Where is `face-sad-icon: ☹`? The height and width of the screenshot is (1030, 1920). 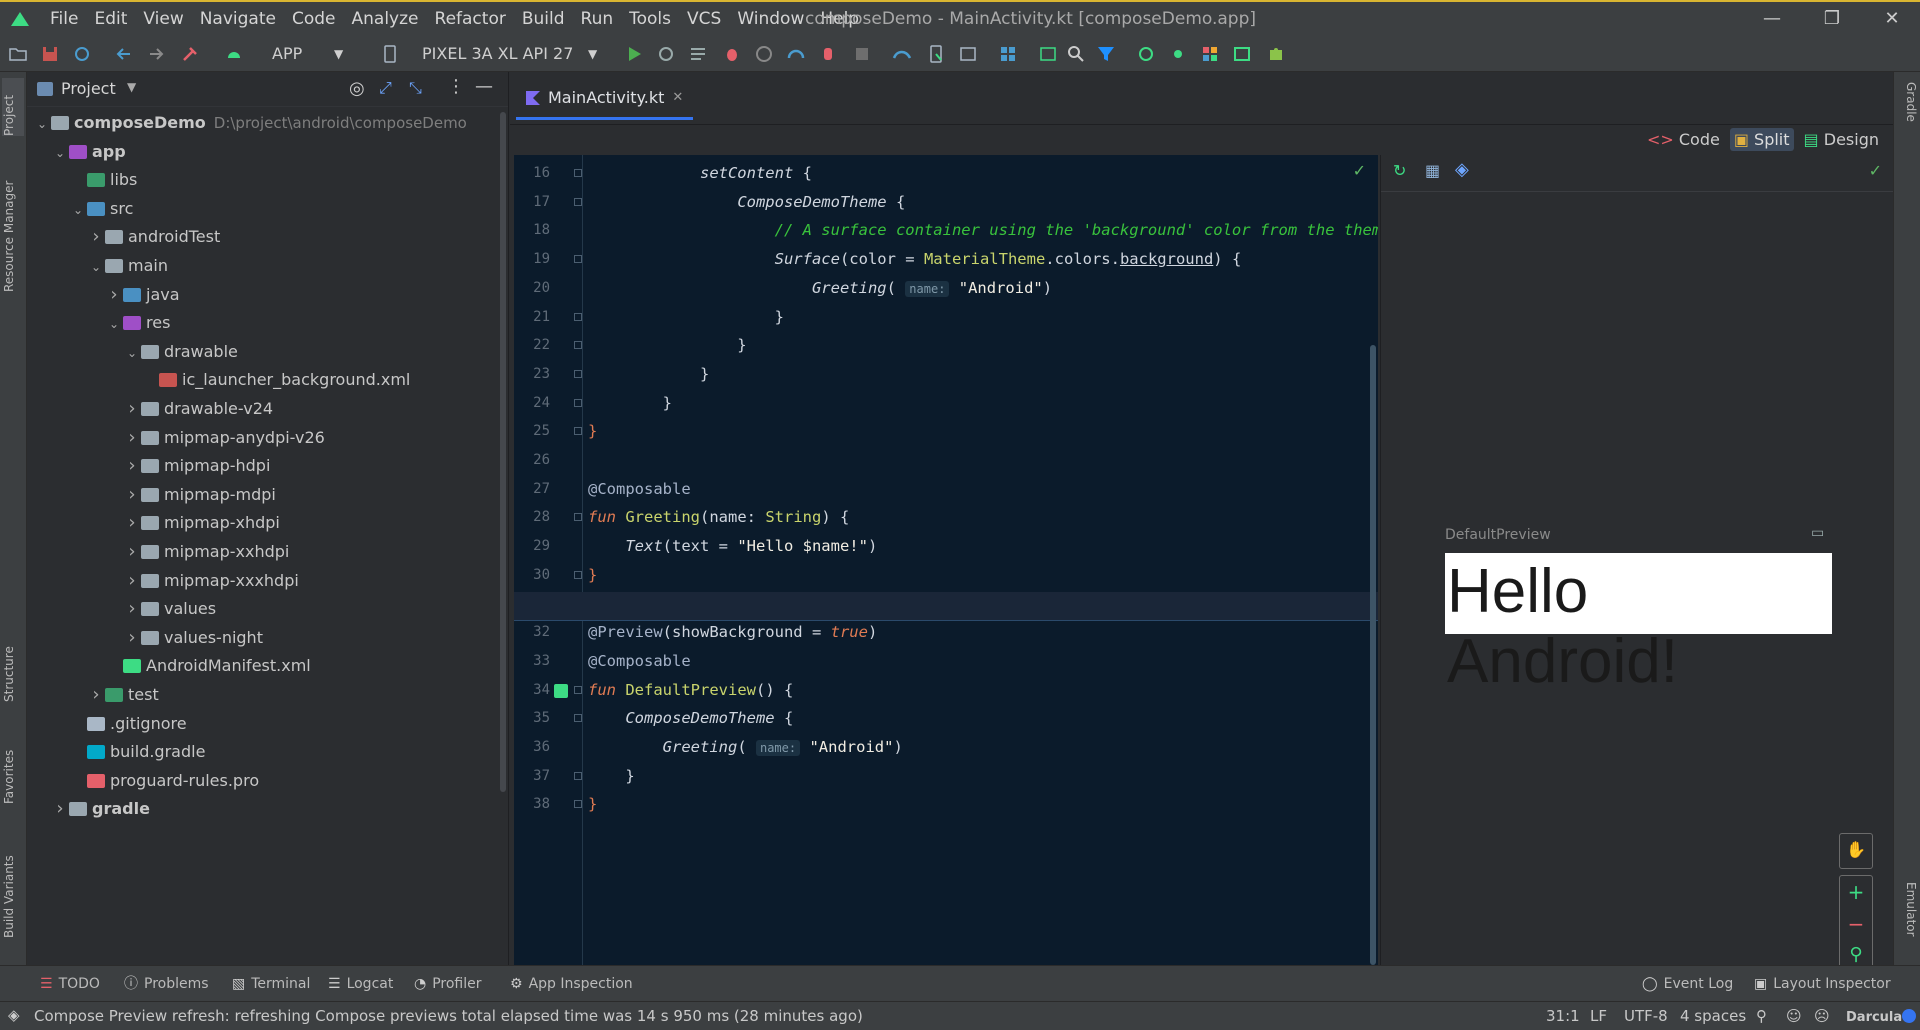
face-sad-icon: ☹ is located at coordinates (1822, 1016).